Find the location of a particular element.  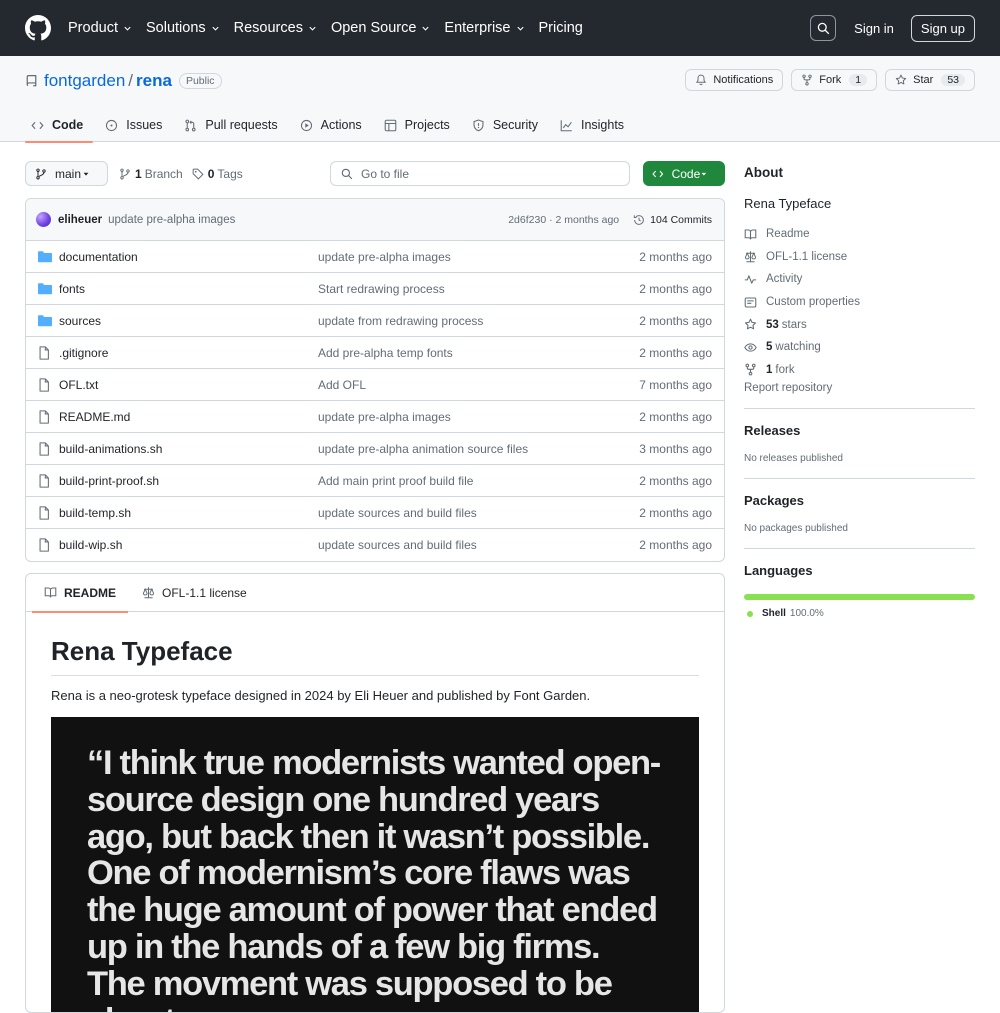

tab-actions: Actions is located at coordinates (333, 125).